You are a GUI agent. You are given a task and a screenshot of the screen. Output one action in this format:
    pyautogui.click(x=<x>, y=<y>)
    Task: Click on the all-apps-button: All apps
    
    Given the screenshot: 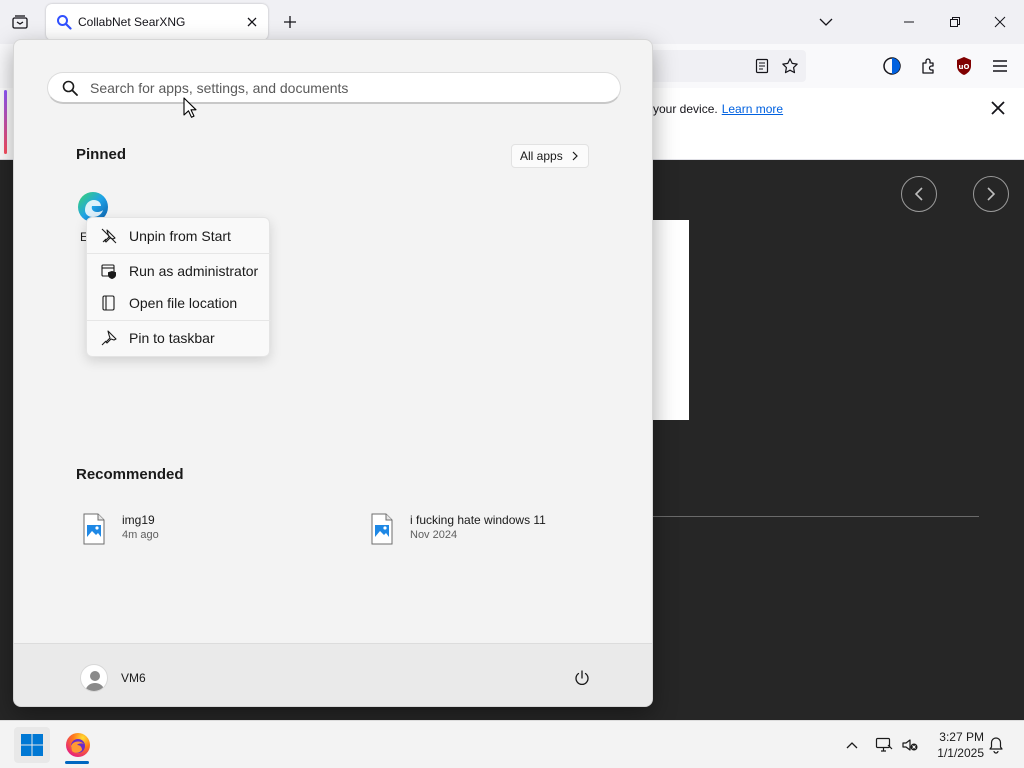 What is the action you would take?
    pyautogui.click(x=550, y=156)
    